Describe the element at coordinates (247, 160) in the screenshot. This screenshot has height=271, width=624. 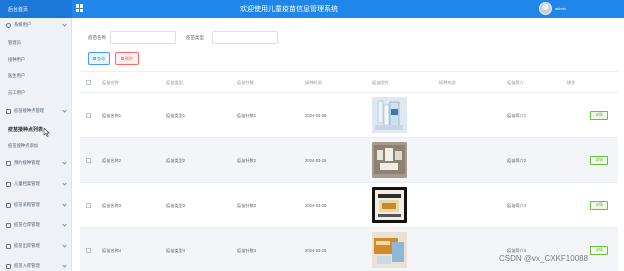
I see `cell-doses: 疫苗针数2` at that location.